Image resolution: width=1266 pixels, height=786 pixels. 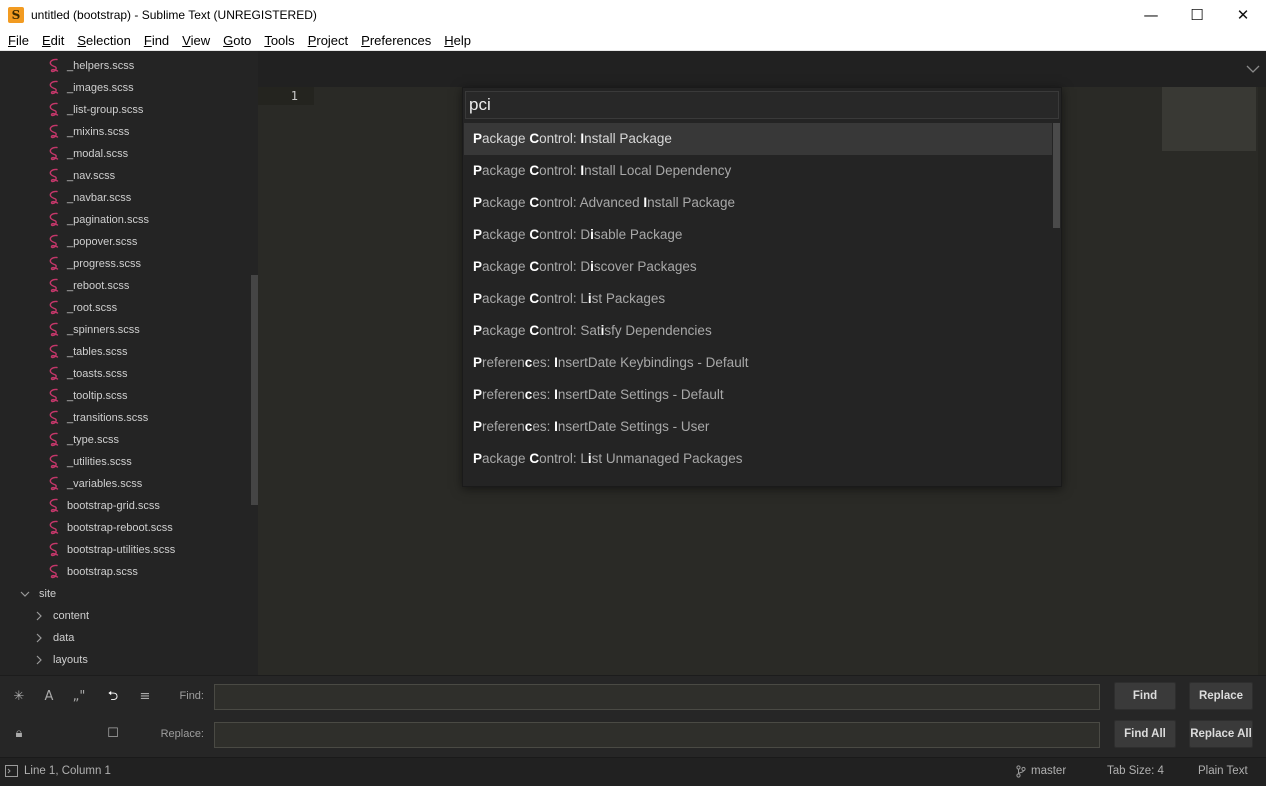 I want to click on sidebar-file-item: _type.scss, so click(x=83, y=440).